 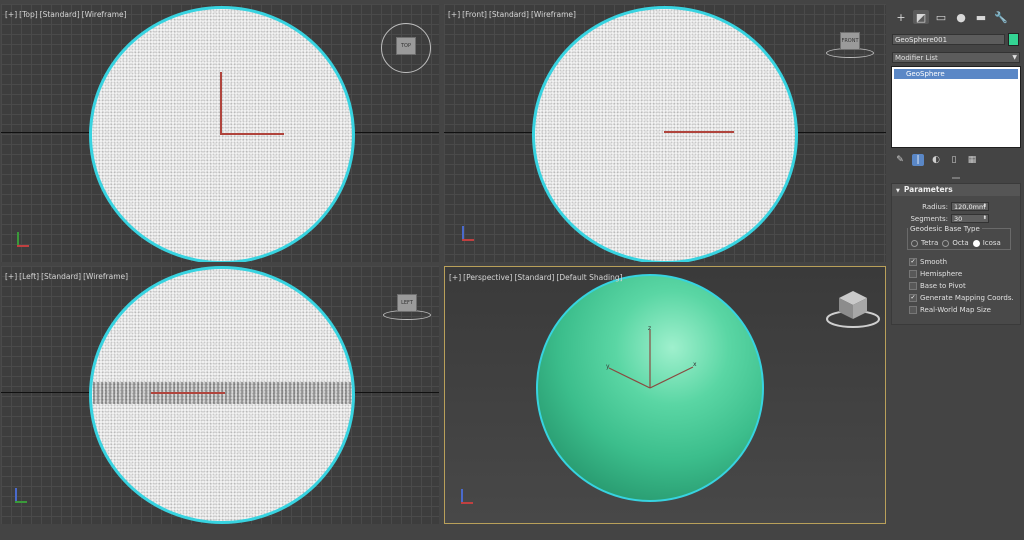 I want to click on viewcube, so click(x=853, y=308).